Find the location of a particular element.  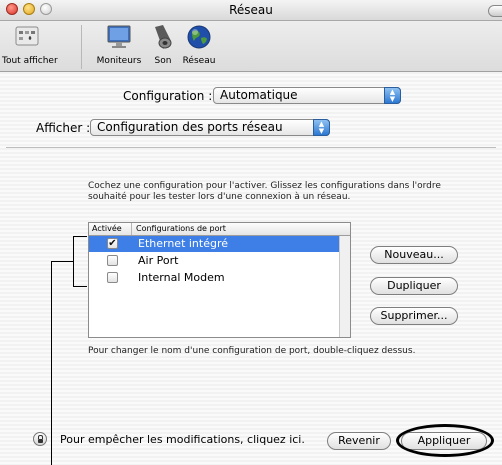

toolbar-label: Réseau is located at coordinates (199, 61).